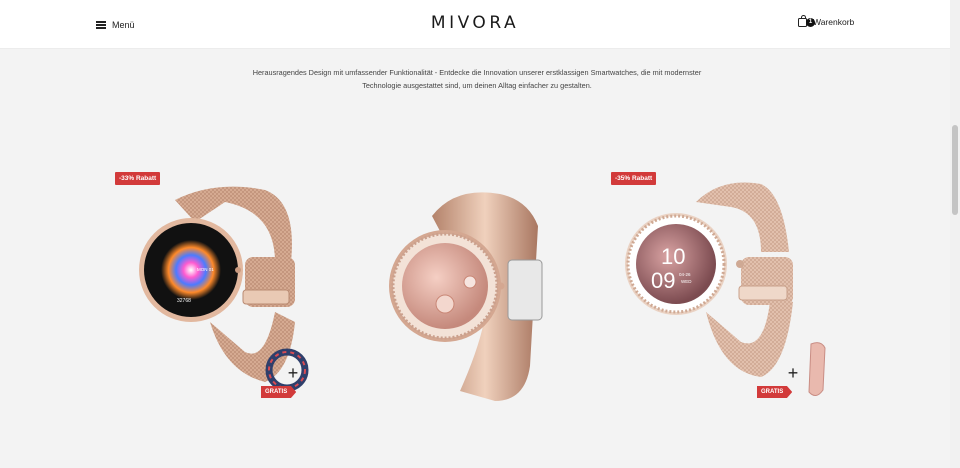  I want to click on discount-badge: -35% Rabatt, so click(634, 178).